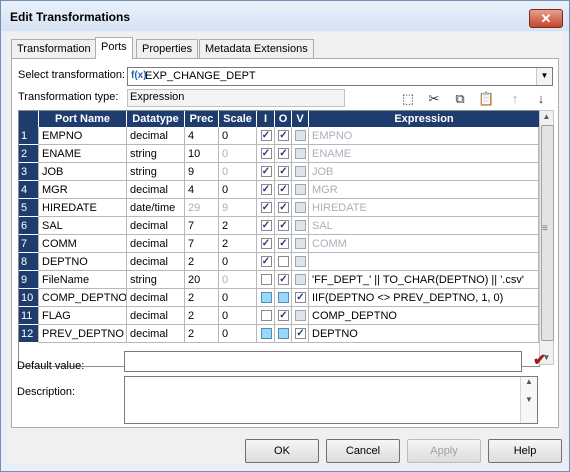 The image size is (570, 472). What do you see at coordinates (408, 99) in the screenshot?
I see `new-port-icon: ⬚` at bounding box center [408, 99].